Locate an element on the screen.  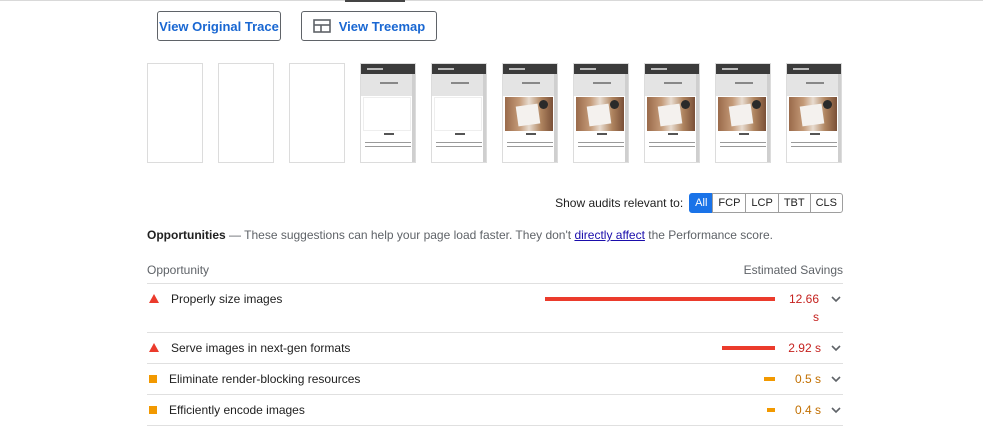
filter-chip-all: All is located at coordinates (701, 203).